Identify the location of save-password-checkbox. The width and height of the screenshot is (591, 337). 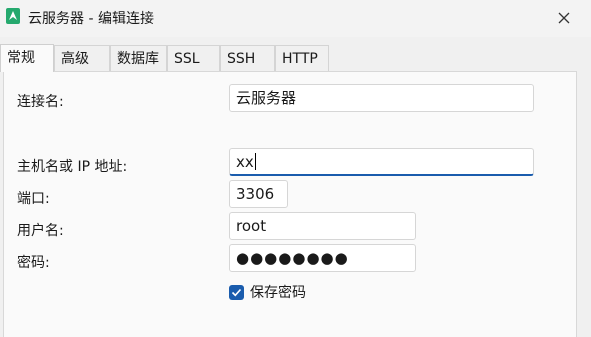
(236, 292).